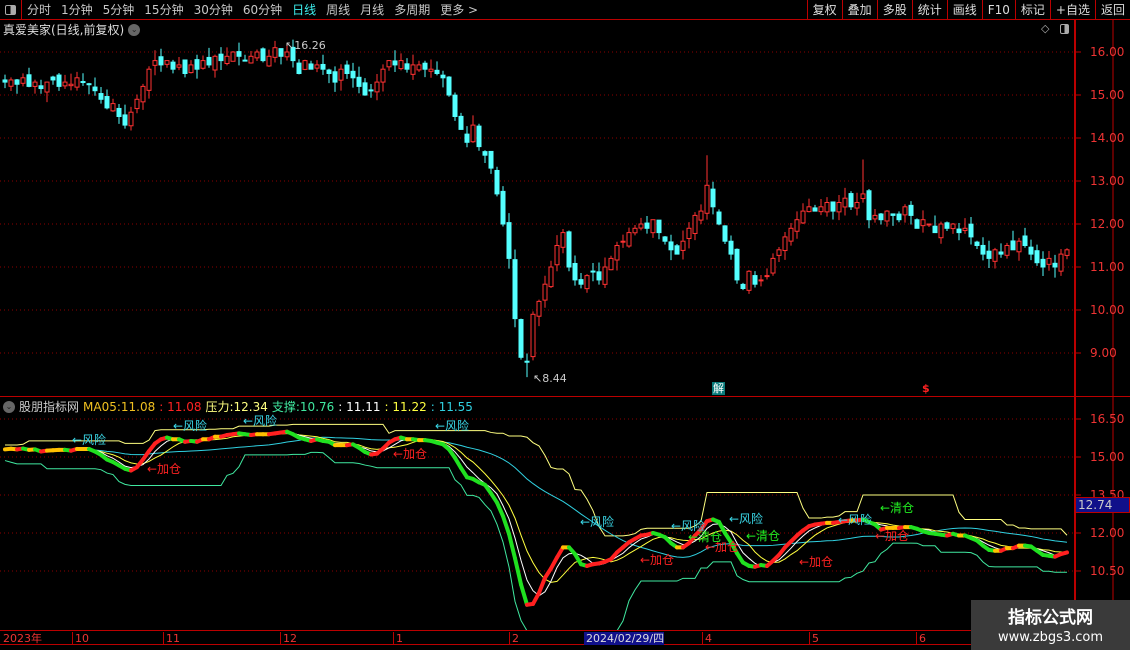  What do you see at coordinates (288, 638) in the screenshot?
I see `time-label: 12` at bounding box center [288, 638].